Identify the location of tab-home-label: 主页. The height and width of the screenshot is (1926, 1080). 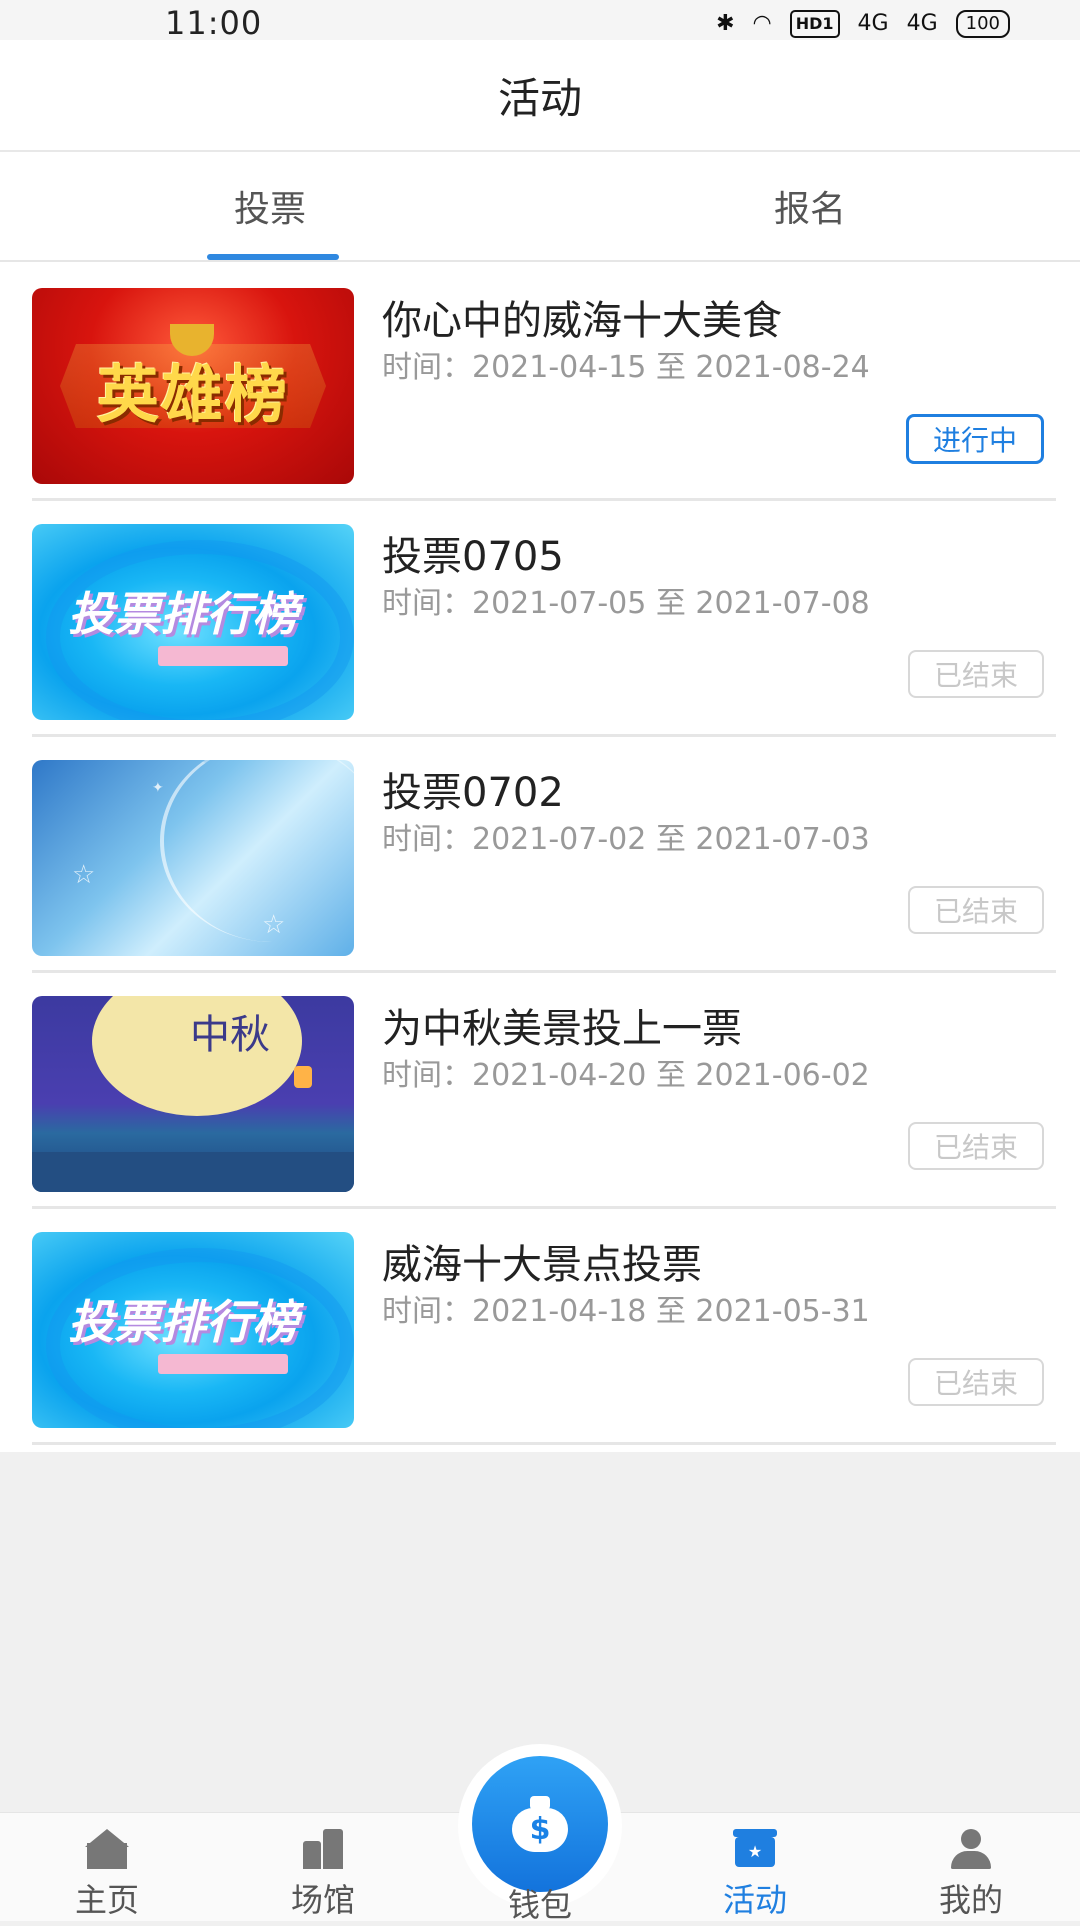
(106, 1900).